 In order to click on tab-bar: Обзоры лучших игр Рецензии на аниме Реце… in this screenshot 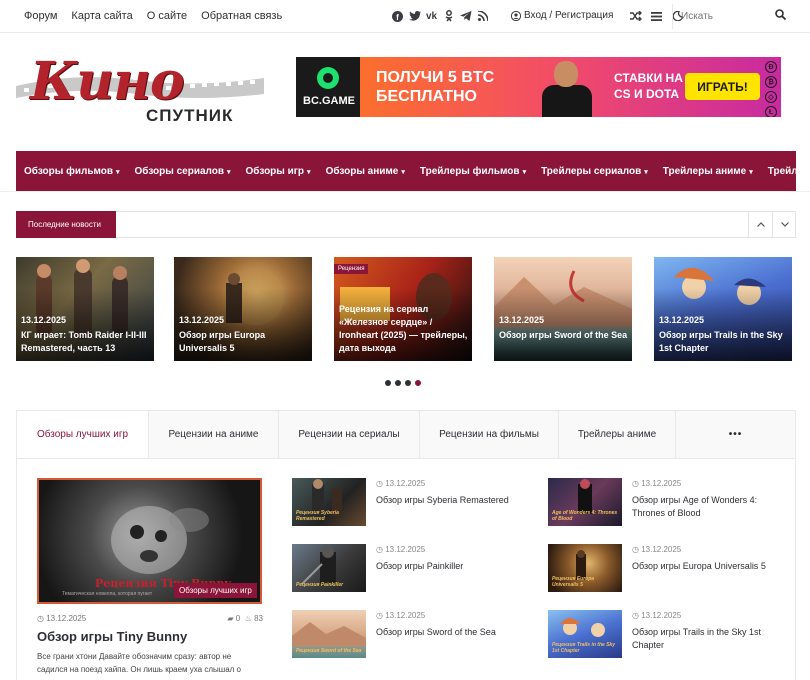, I will do `click(406, 435)`.